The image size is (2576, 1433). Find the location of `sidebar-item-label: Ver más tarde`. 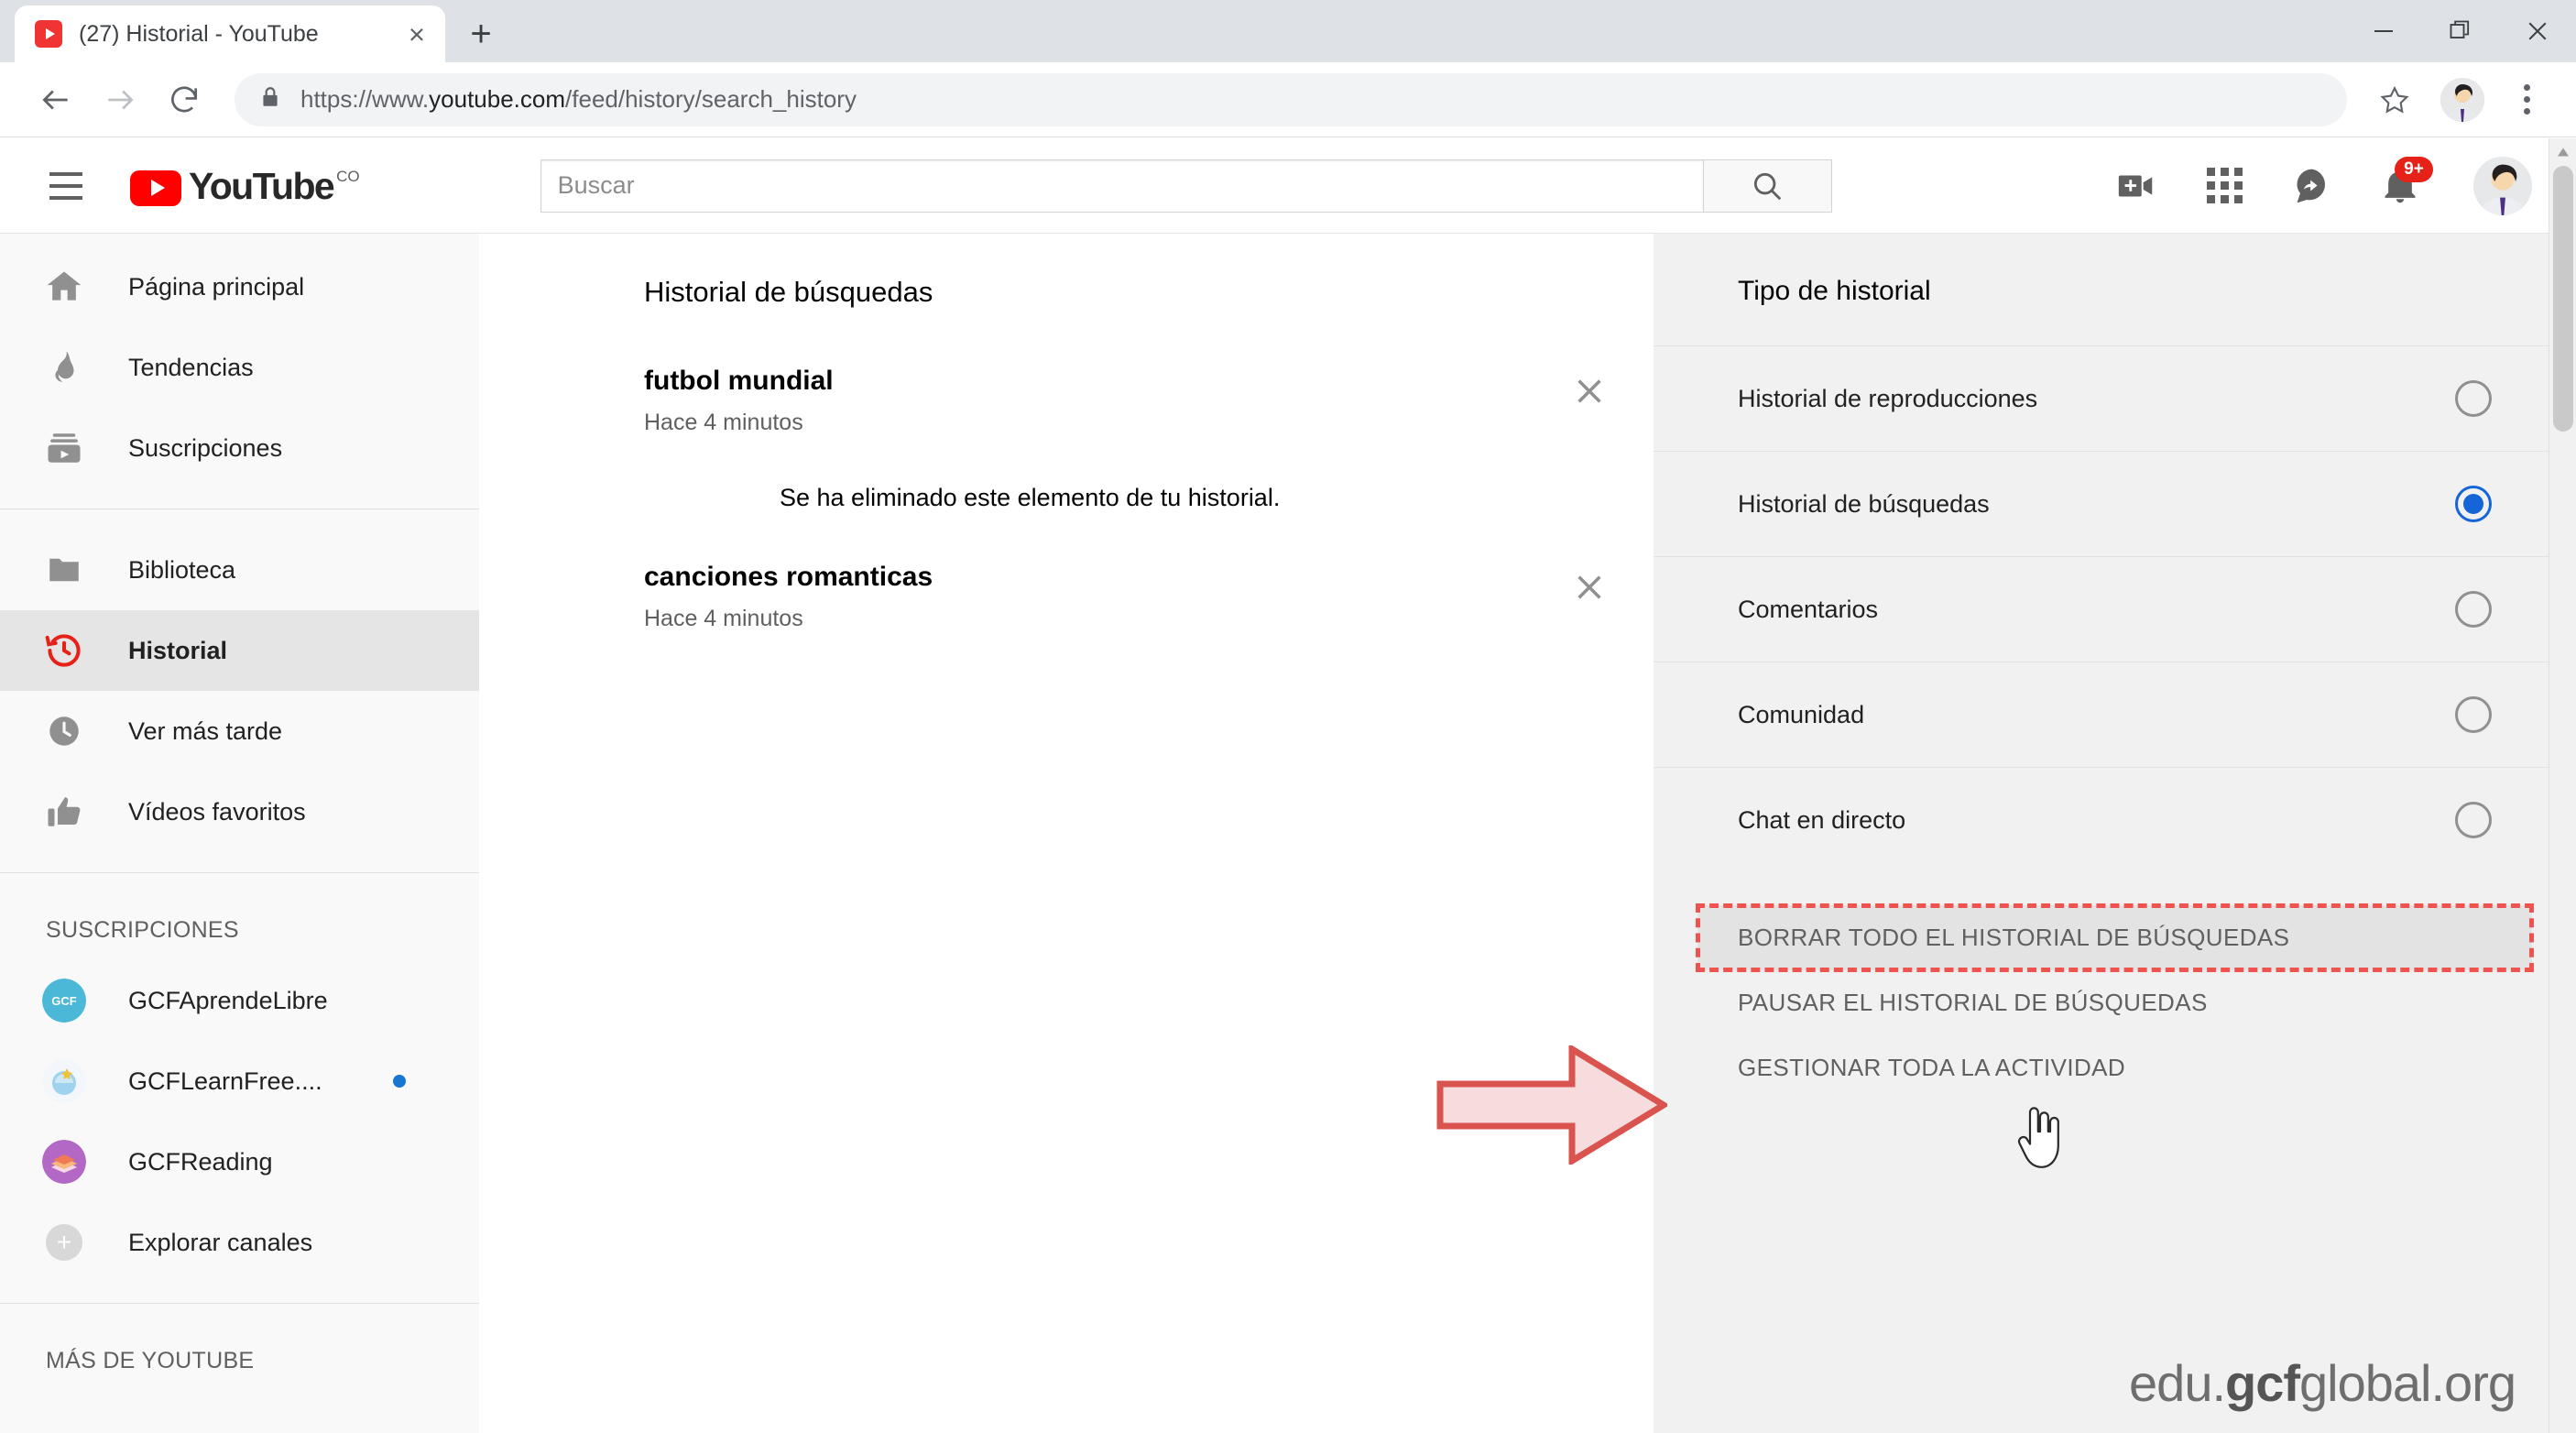

sidebar-item-label: Ver más tarde is located at coordinates (205, 730).